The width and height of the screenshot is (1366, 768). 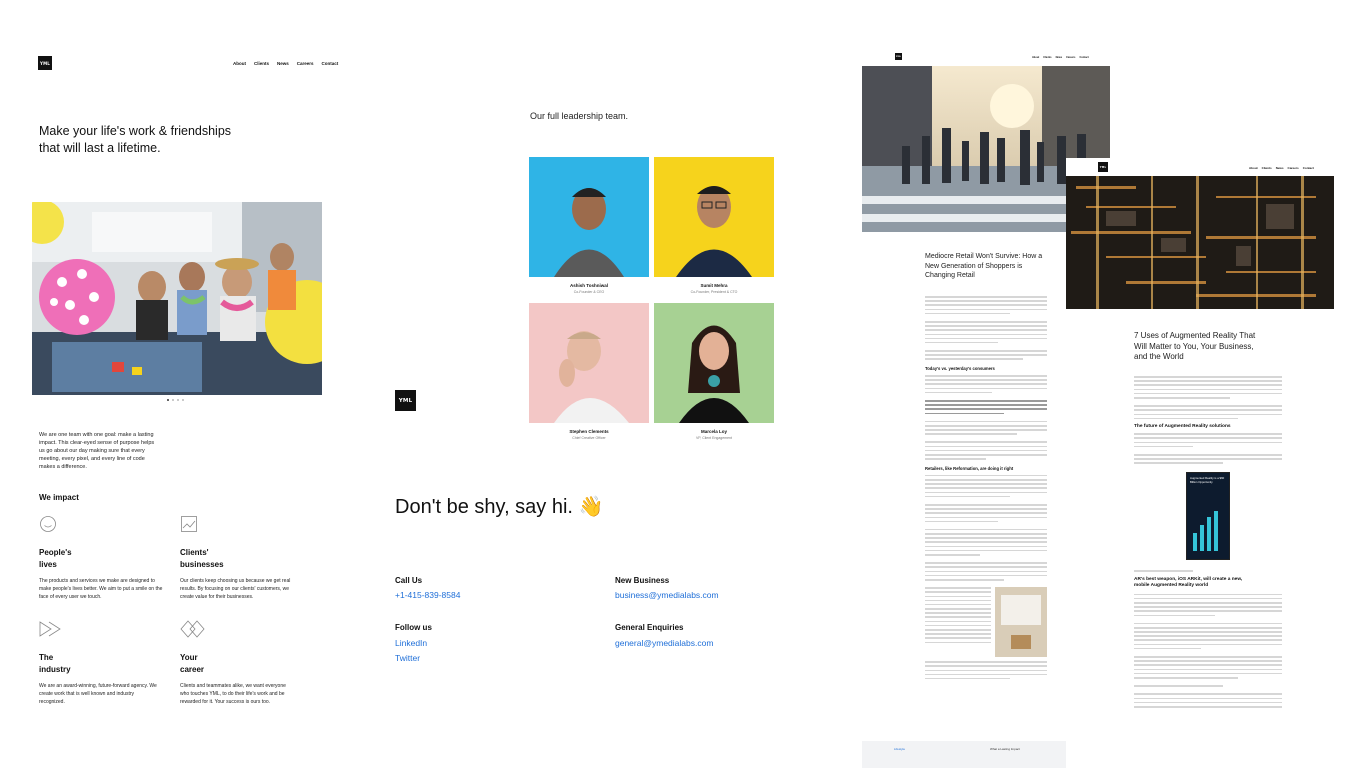 I want to click on impact-heading: We impact, so click(x=59, y=497).